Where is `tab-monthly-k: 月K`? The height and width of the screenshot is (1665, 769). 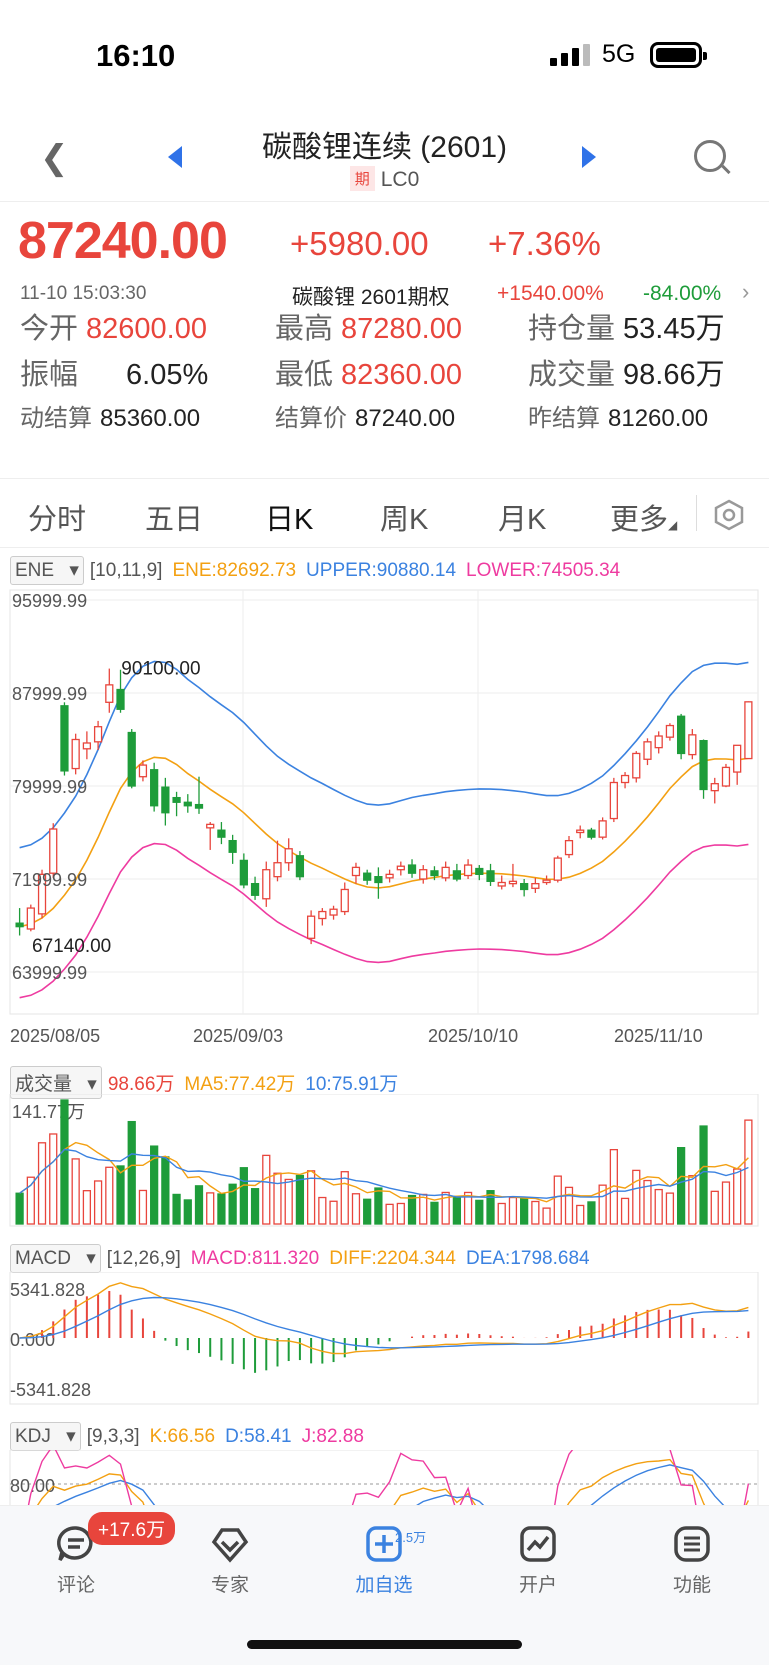 tab-monthly-k: 月K is located at coordinates (522, 517).